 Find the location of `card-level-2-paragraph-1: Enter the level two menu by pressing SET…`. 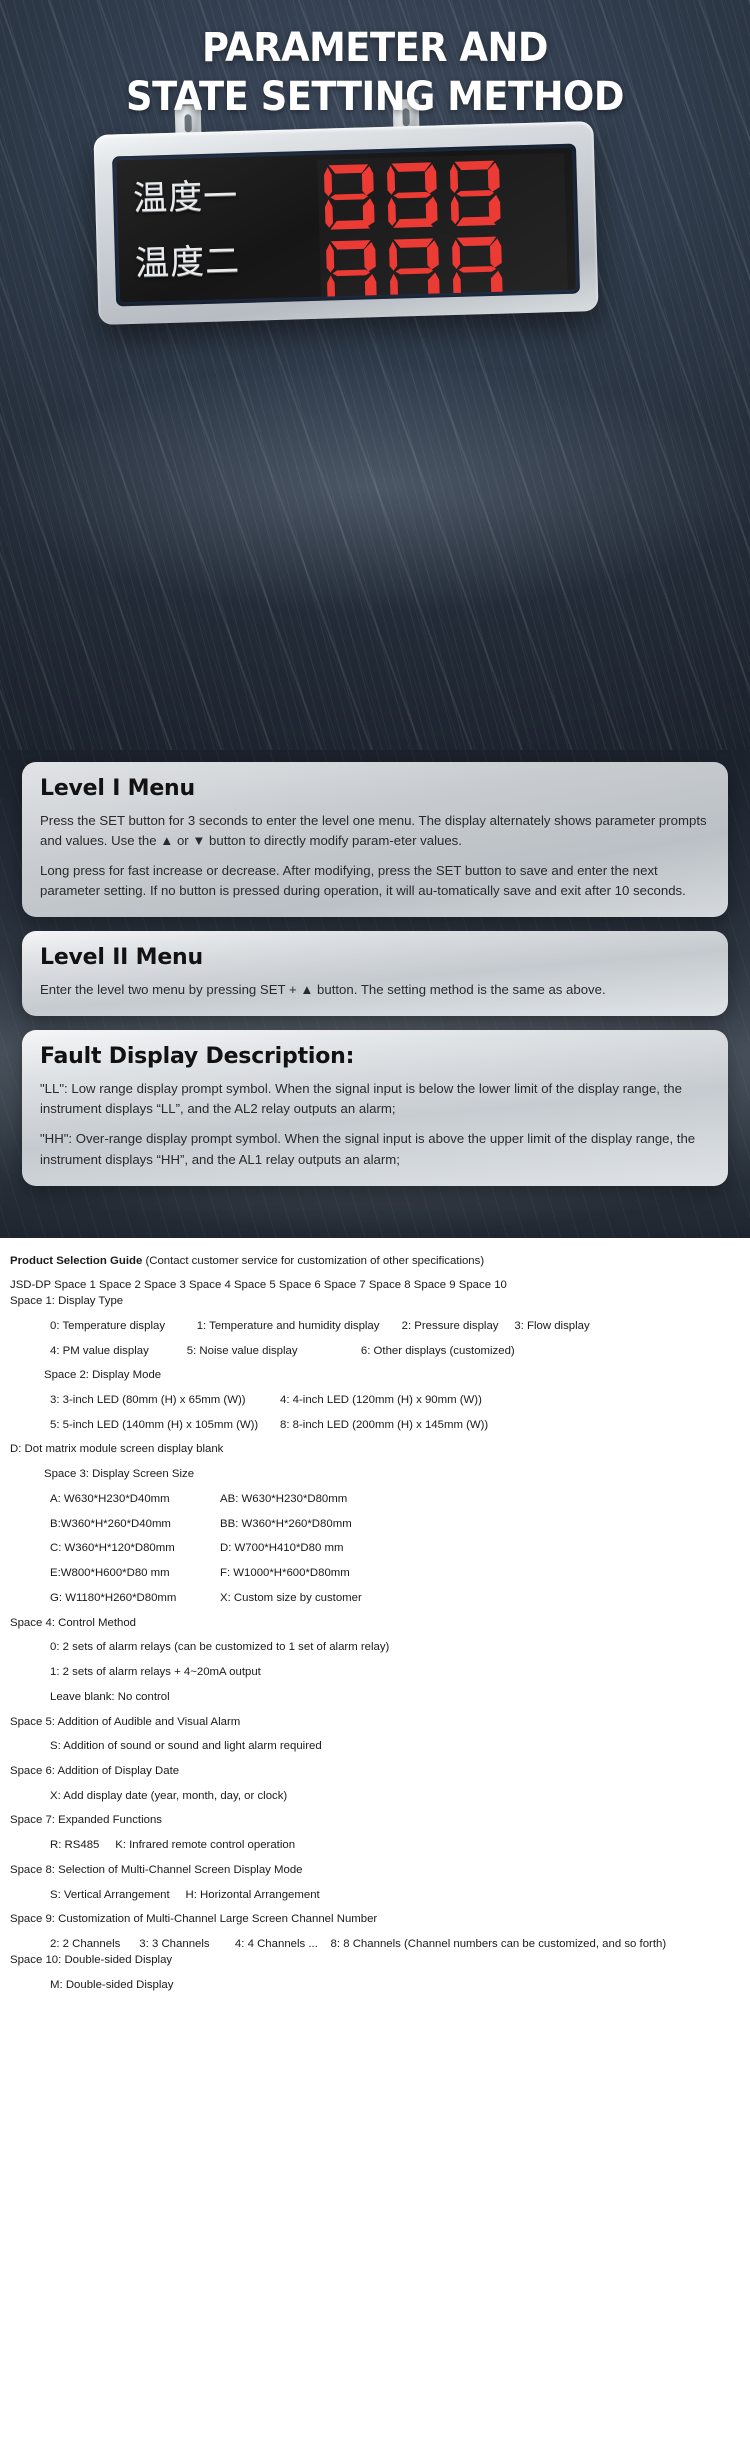

card-level-2-paragraph-1: Enter the level two menu by pressing SET… is located at coordinates (323, 990).